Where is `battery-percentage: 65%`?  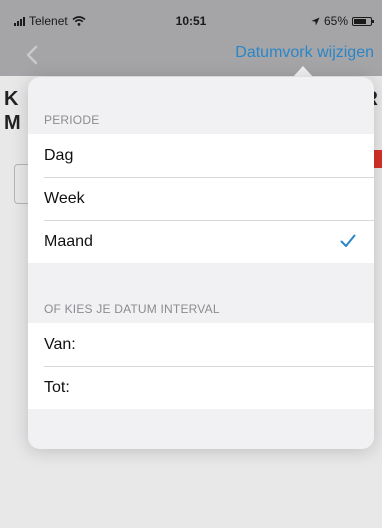 battery-percentage: 65% is located at coordinates (335, 21).